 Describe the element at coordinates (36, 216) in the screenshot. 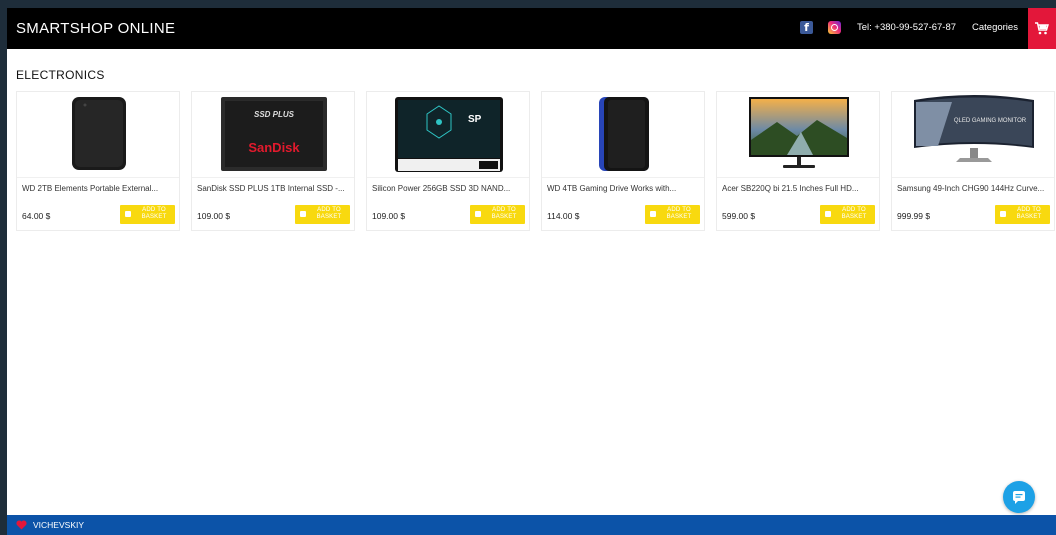

I see `product-price: 64.00 $` at that location.